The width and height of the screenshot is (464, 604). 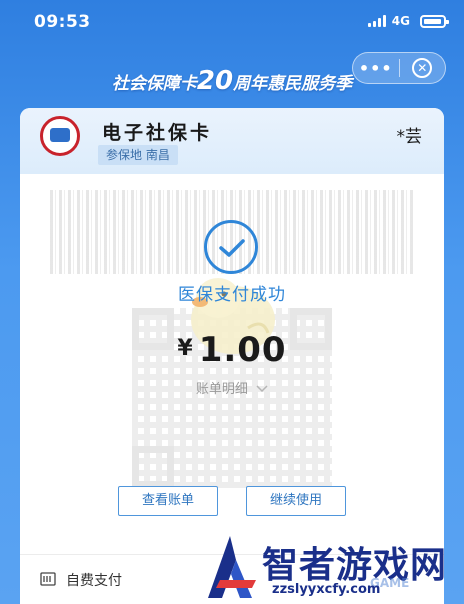 What do you see at coordinates (94, 581) in the screenshot?
I see `self-pay-label: 自费支付` at bounding box center [94, 581].